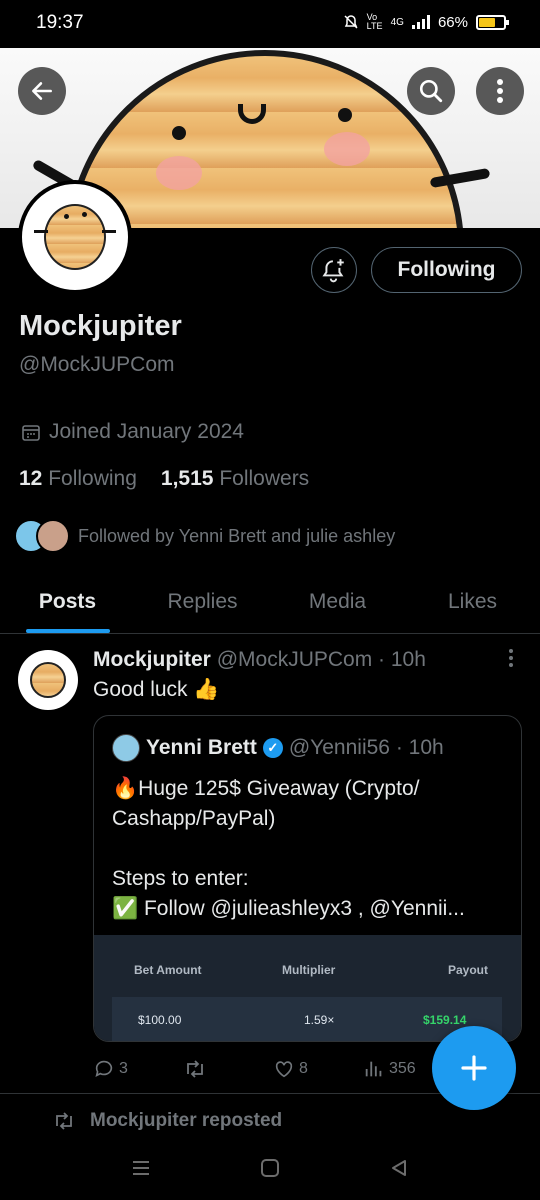  I want to click on joined-date: Joined January 2024, so click(132, 432).